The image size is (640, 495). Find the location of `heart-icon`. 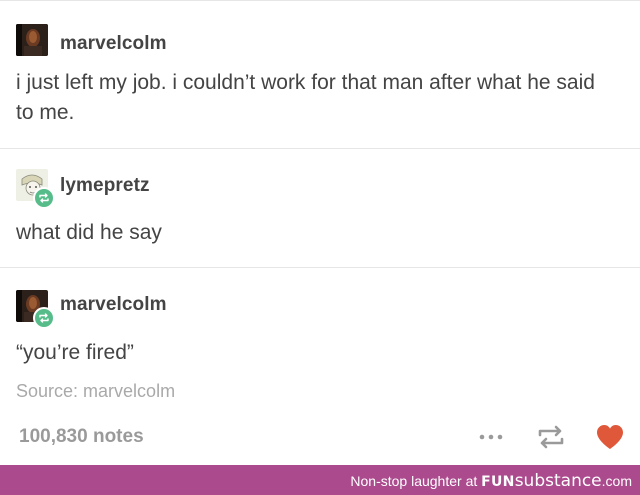

heart-icon is located at coordinates (610, 437).